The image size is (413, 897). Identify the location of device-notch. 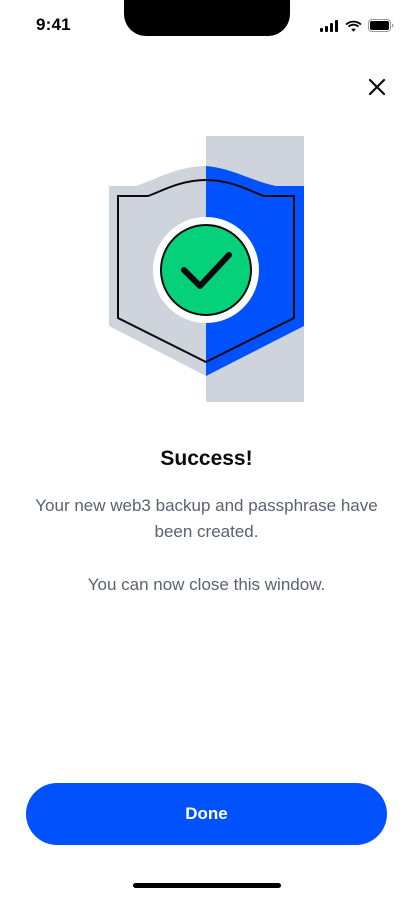
(207, 18).